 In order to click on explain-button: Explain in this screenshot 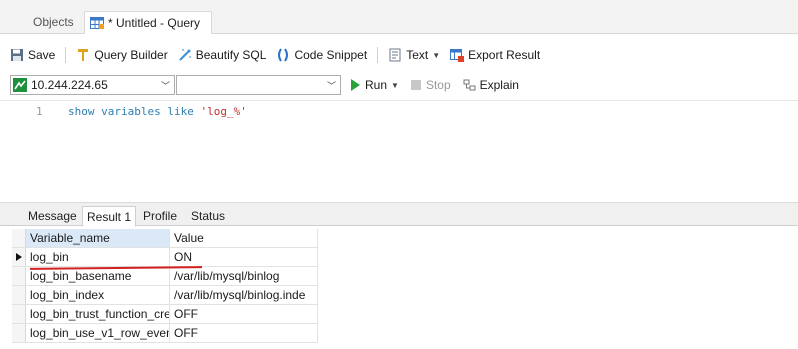, I will do `click(491, 85)`.